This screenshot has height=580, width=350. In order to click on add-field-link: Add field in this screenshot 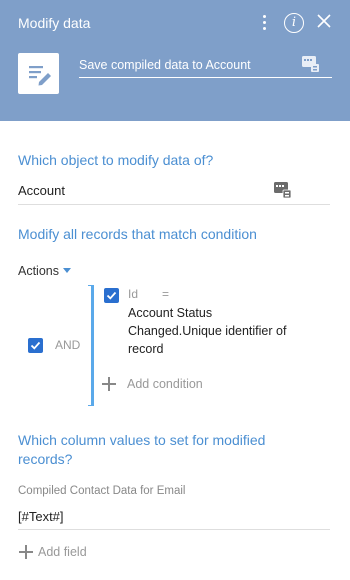, I will do `click(62, 552)`.